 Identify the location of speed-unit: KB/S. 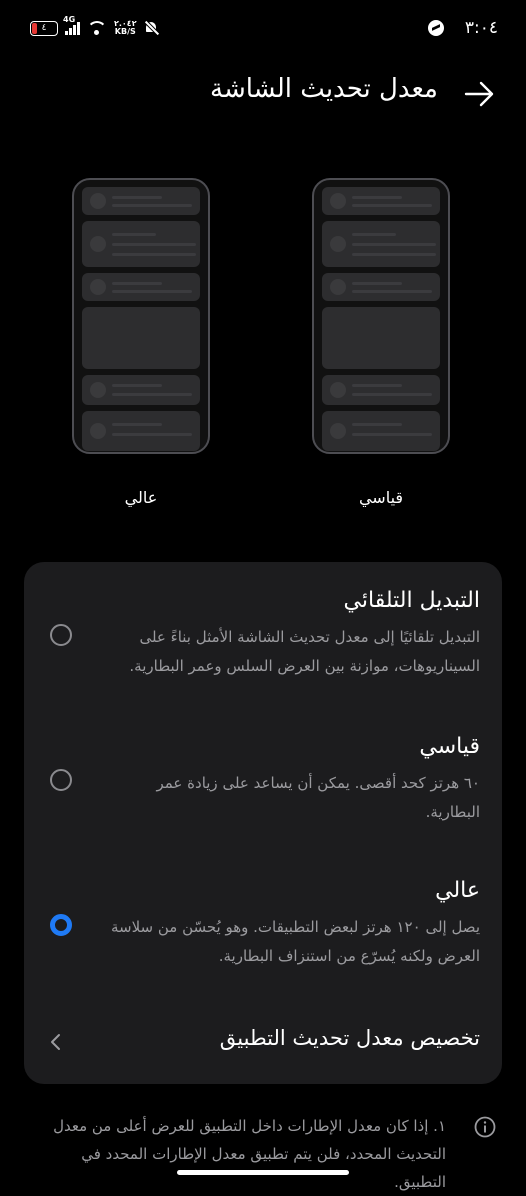
(125, 31).